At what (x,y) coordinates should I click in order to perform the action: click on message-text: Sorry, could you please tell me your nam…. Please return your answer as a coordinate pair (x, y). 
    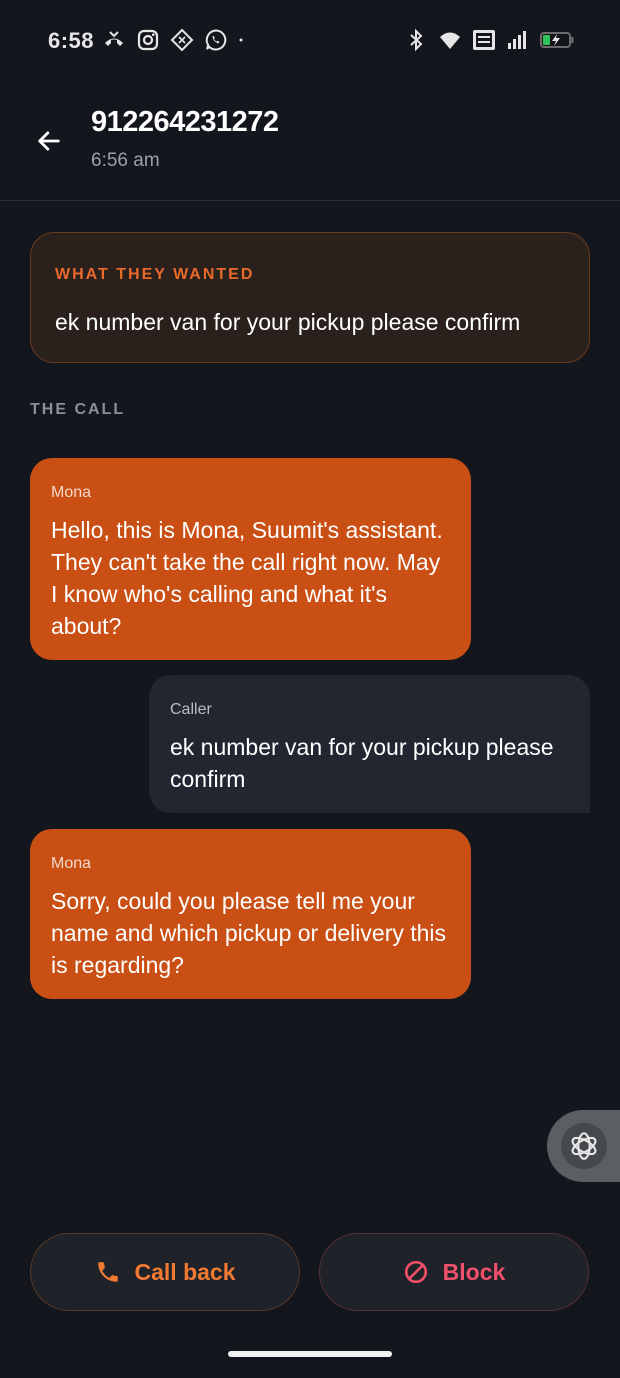
    Looking at the image, I should click on (249, 933).